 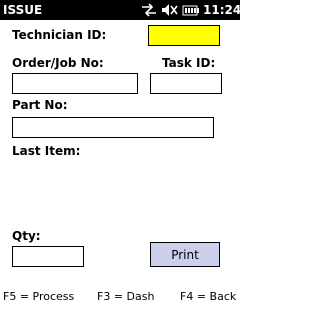 What do you see at coordinates (184, 35) in the screenshot?
I see `technician-id-input` at bounding box center [184, 35].